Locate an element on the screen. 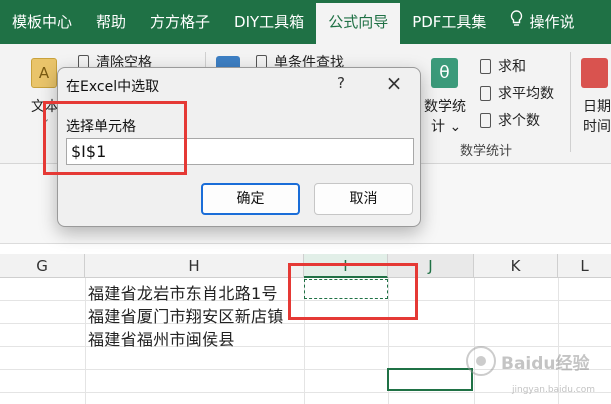 The width and height of the screenshot is (611, 404). watermark-brand: Baidu经验 is located at coordinates (545, 363).